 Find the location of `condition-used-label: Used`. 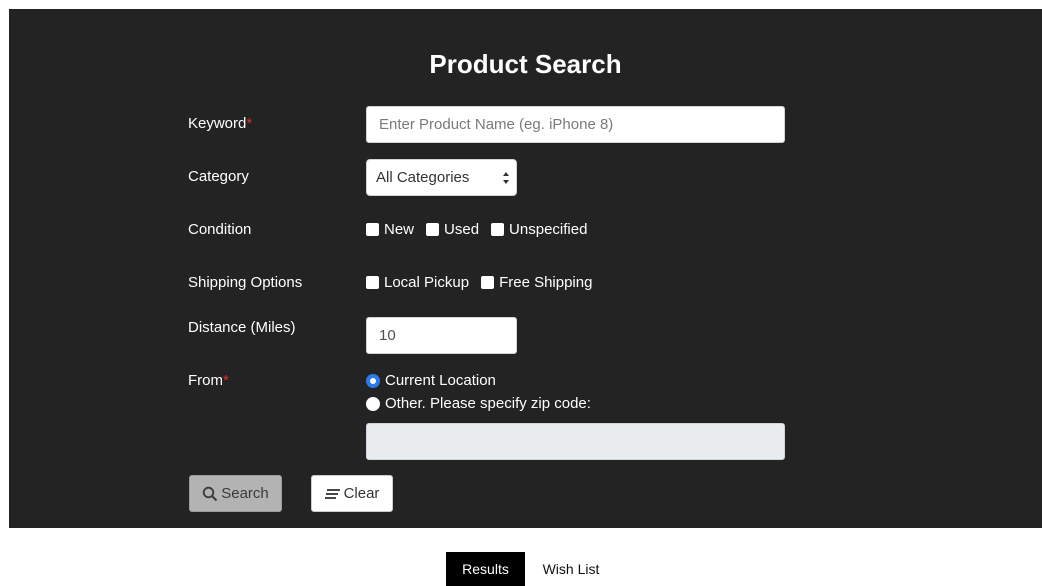

condition-used-label: Used is located at coordinates (462, 229).